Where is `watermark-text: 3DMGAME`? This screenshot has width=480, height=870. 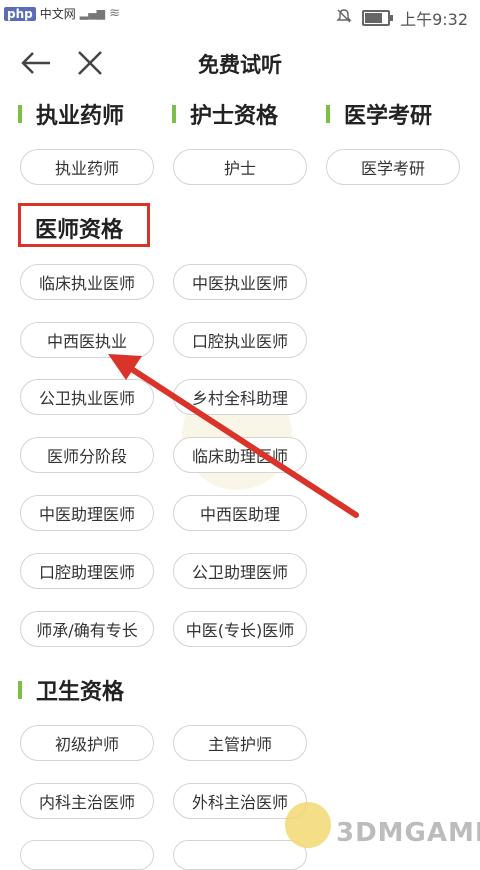 watermark-text: 3DMGAME is located at coordinates (408, 833).